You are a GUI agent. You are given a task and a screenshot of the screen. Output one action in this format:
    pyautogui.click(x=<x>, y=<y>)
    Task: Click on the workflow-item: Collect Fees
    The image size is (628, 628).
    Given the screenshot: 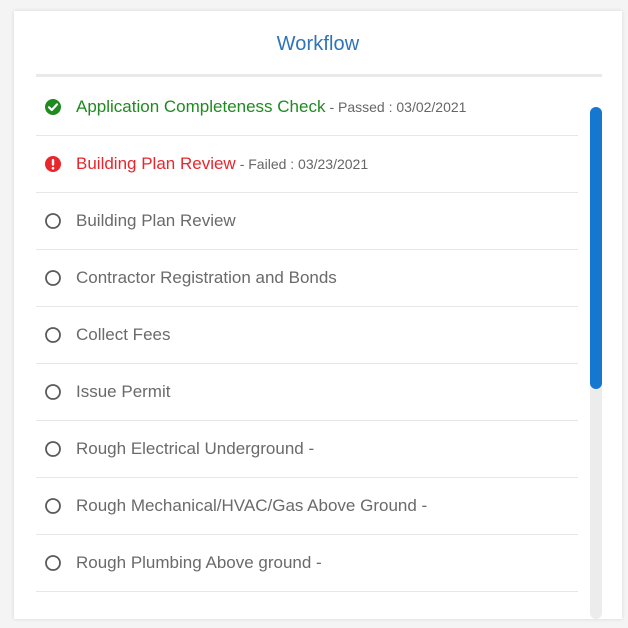 What is the action you would take?
    pyautogui.click(x=307, y=335)
    